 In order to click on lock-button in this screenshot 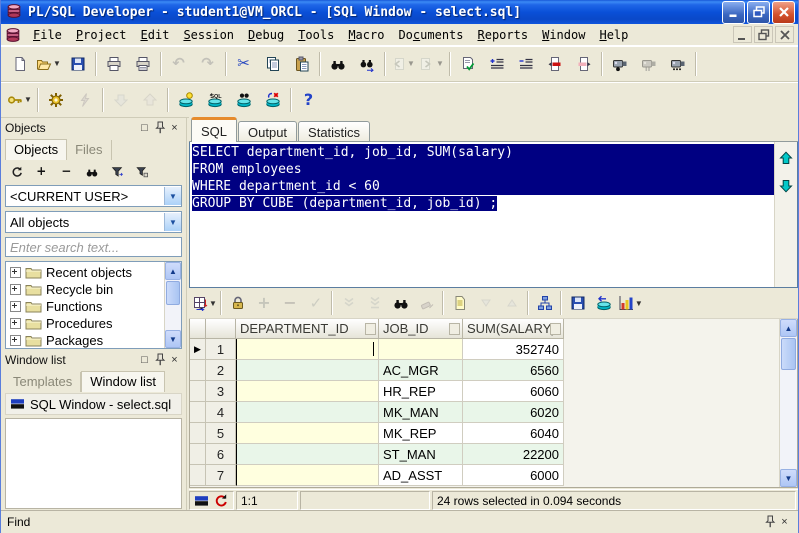, I will do `click(238, 303)`.